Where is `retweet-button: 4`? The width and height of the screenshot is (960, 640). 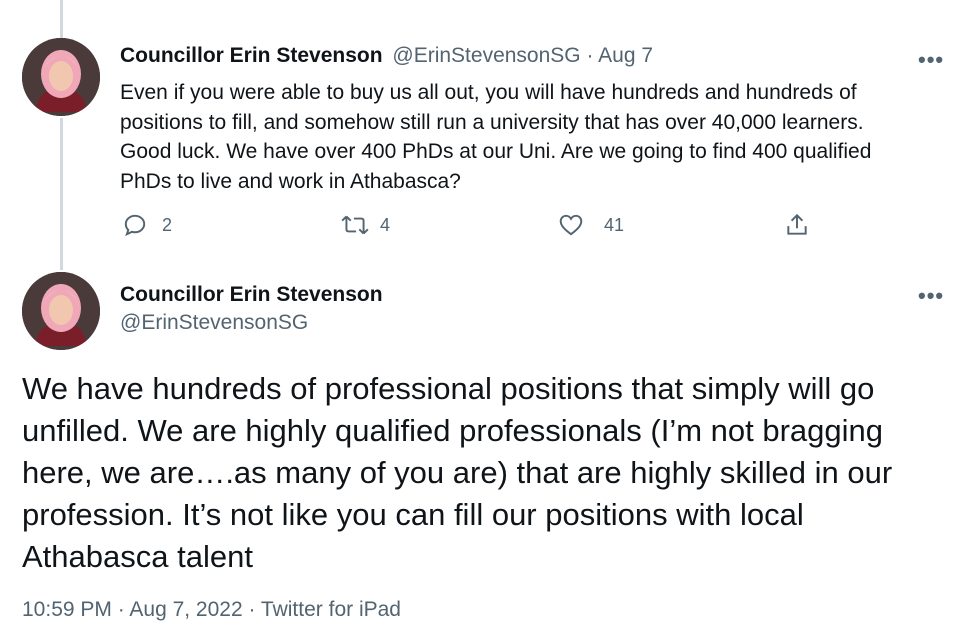
retweet-button: 4 is located at coordinates (365, 225).